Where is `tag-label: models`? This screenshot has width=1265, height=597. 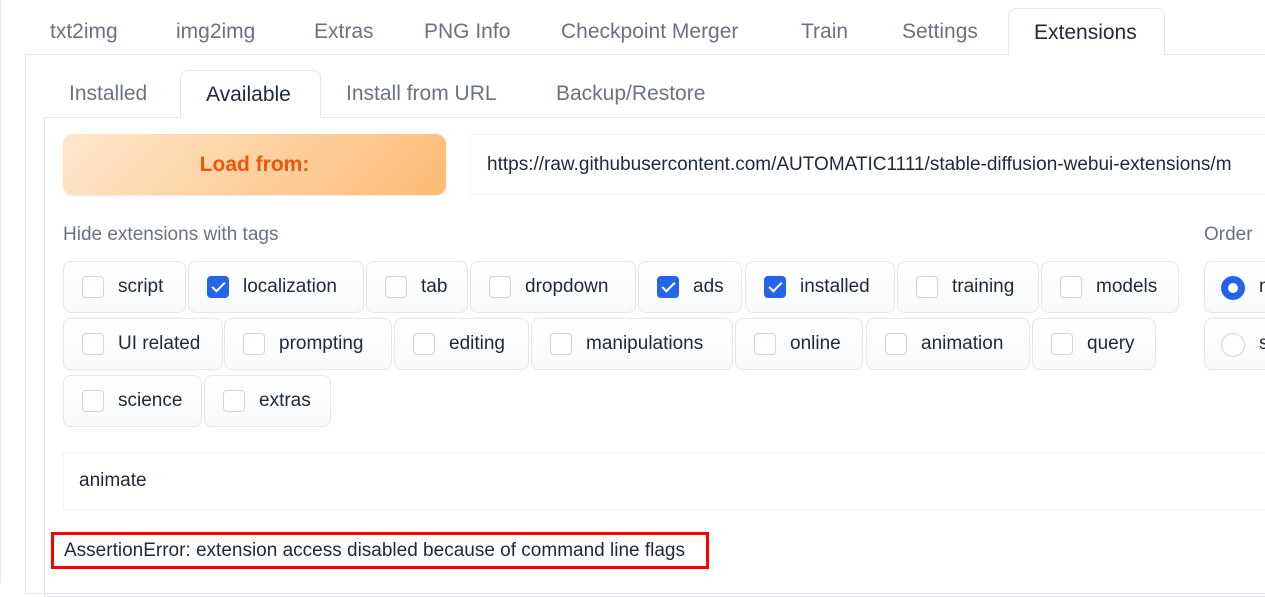
tag-label: models is located at coordinates (1127, 286).